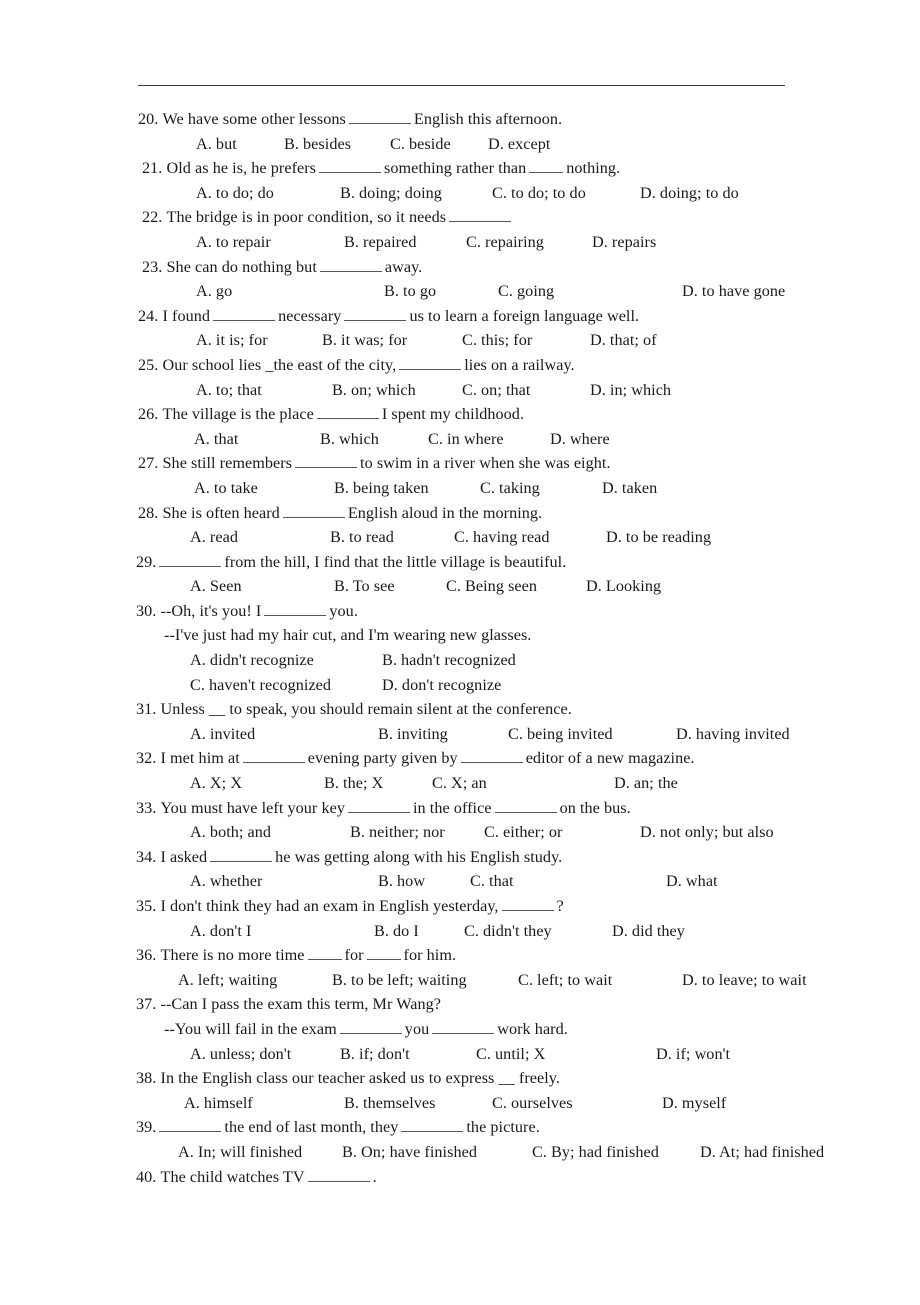 This screenshot has width=920, height=1305. Describe the element at coordinates (418, 1103) in the screenshot. I see `option-b-38: B. themselves` at that location.